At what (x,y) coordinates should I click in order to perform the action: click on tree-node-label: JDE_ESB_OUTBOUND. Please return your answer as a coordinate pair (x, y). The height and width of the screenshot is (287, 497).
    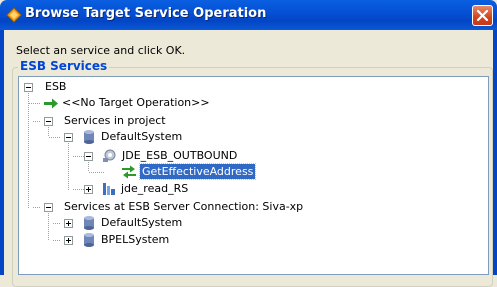
    Looking at the image, I should click on (180, 155).